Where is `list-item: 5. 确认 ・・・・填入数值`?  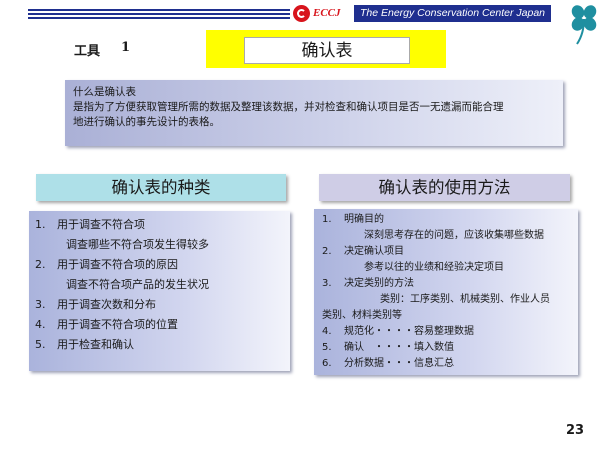
list-item: 5. 确认 ・・・・填入数值 is located at coordinates (388, 347).